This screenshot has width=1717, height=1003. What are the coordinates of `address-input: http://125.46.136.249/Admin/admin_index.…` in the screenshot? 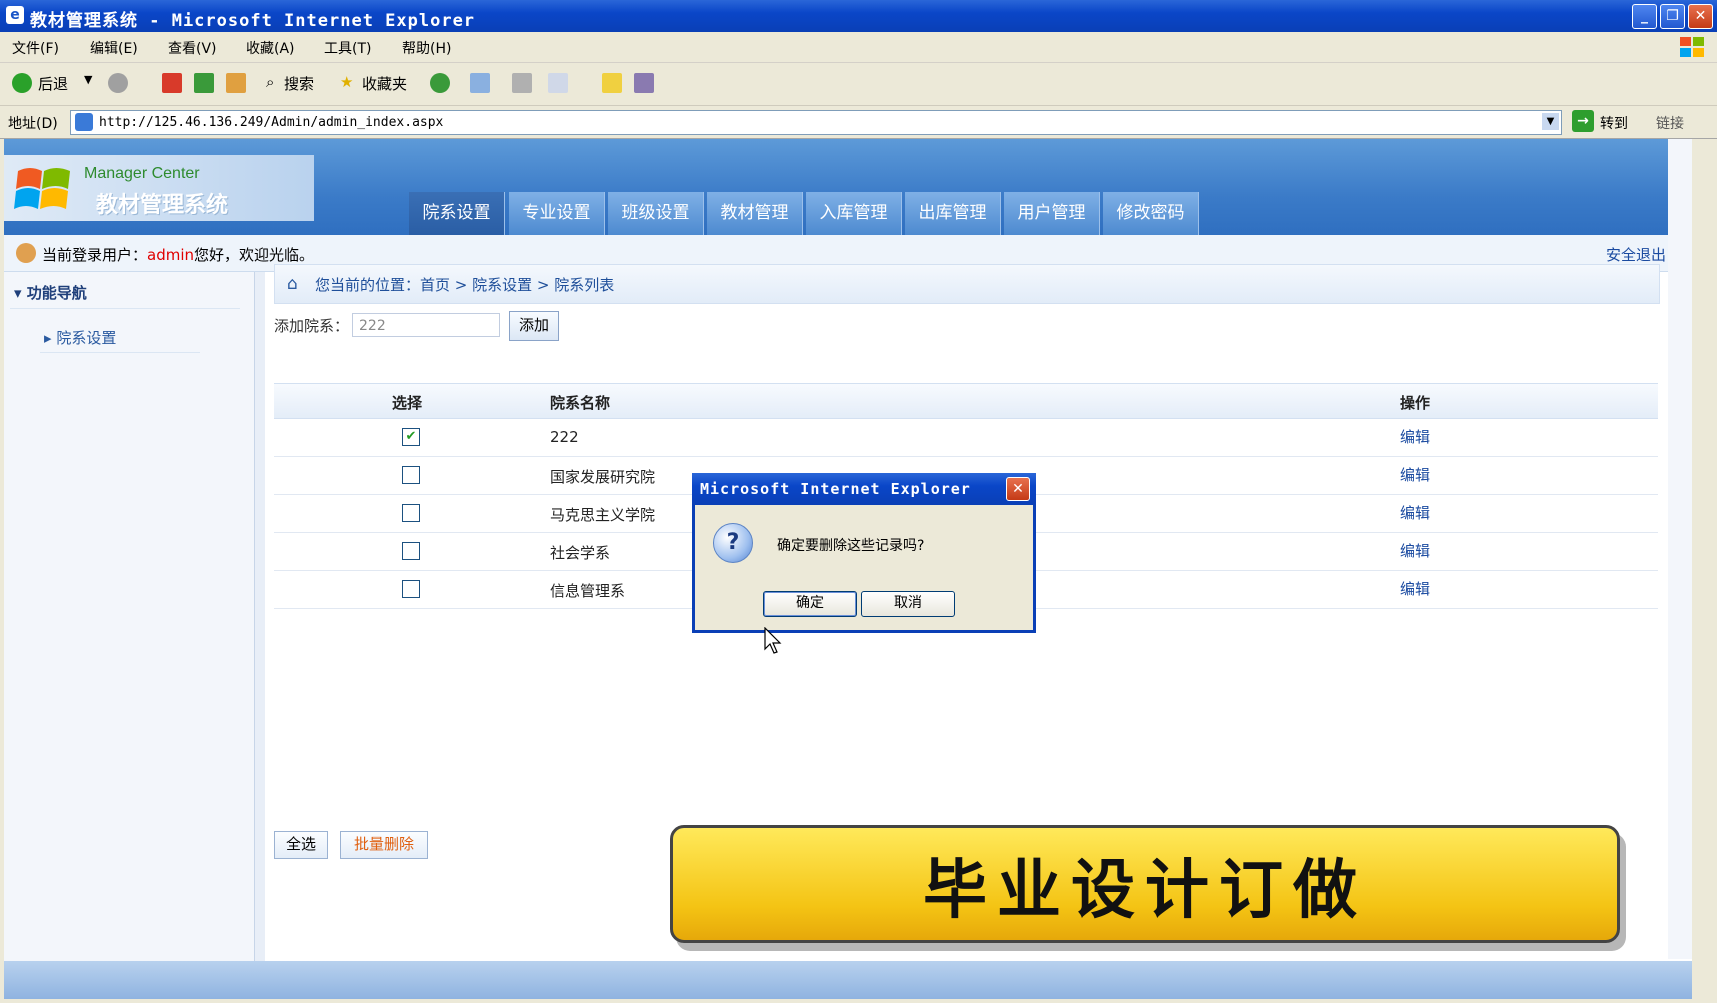 It's located at (816, 122).